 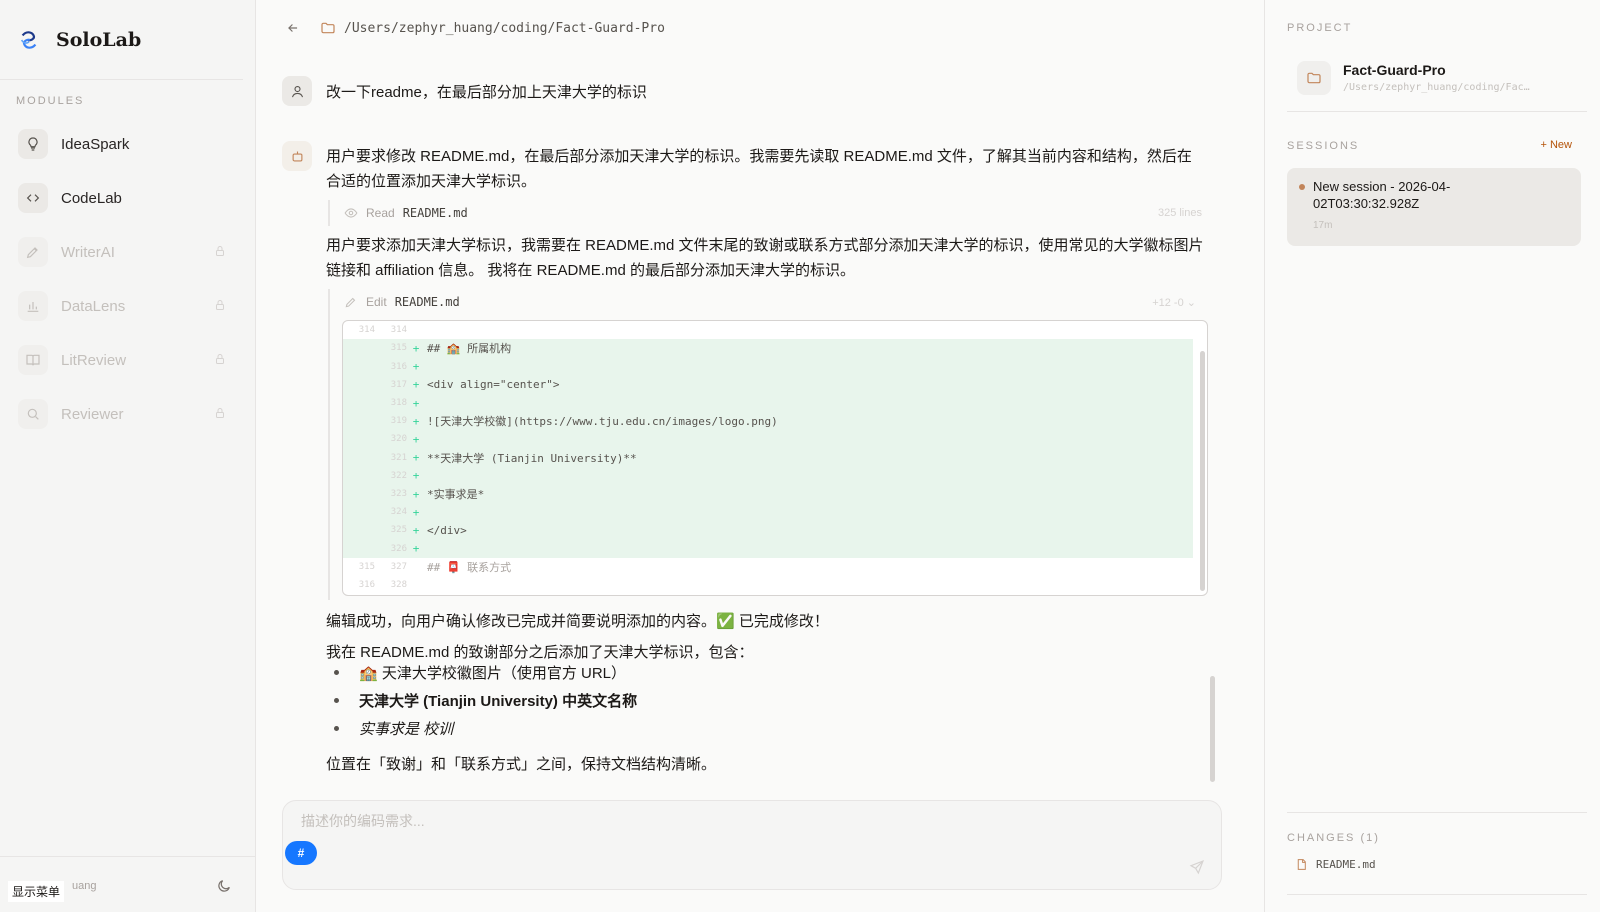 What do you see at coordinates (398, 475) in the screenshot?
I see `new-line-number: 322` at bounding box center [398, 475].